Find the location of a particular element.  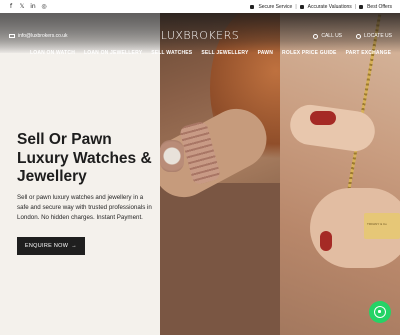

instagram-icon: ◎ is located at coordinates (44, 6).